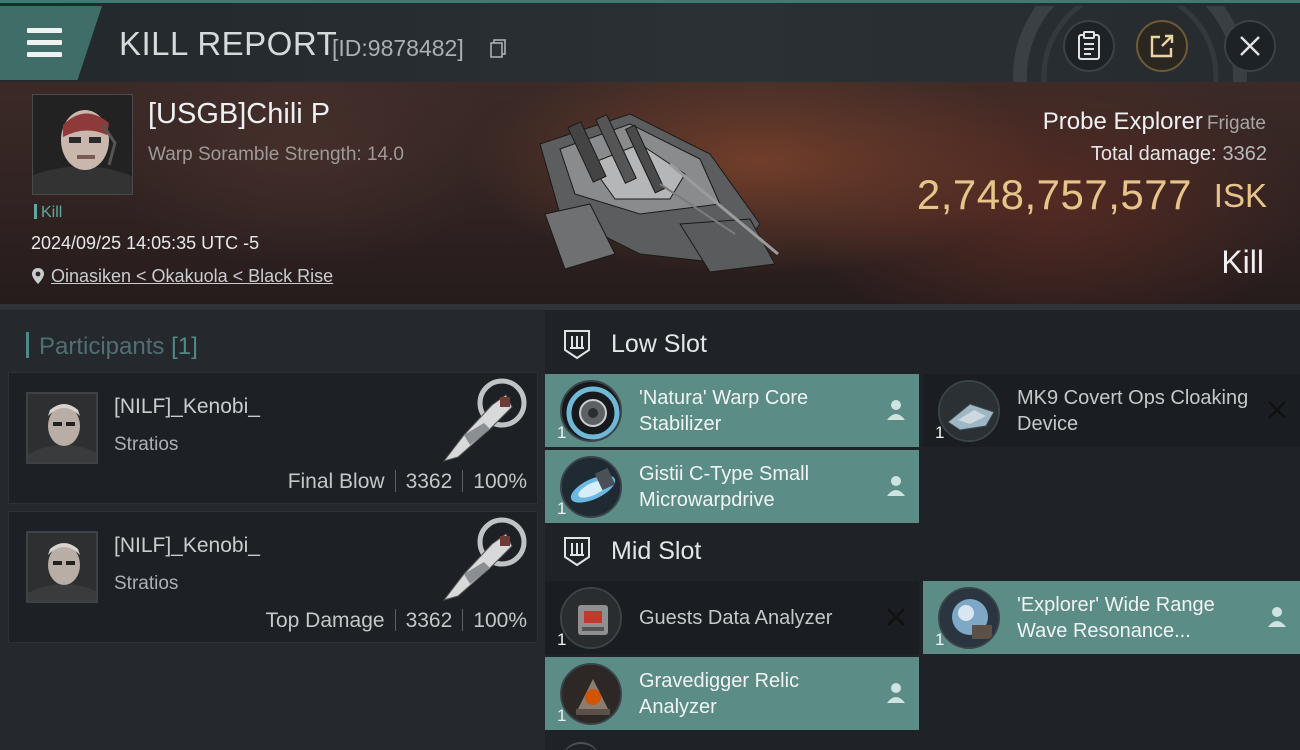  Describe the element at coordinates (102, 346) in the screenshot. I see `participants-label: Participants` at that location.